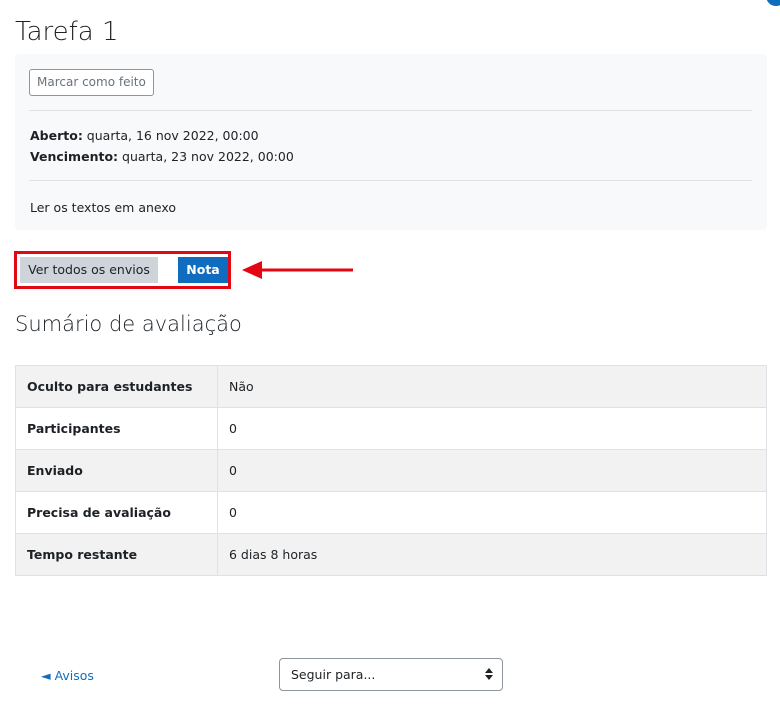 The height and width of the screenshot is (711, 780). What do you see at coordinates (91, 82) in the screenshot?
I see `mark-as-done-button: Marcar como feito` at bounding box center [91, 82].